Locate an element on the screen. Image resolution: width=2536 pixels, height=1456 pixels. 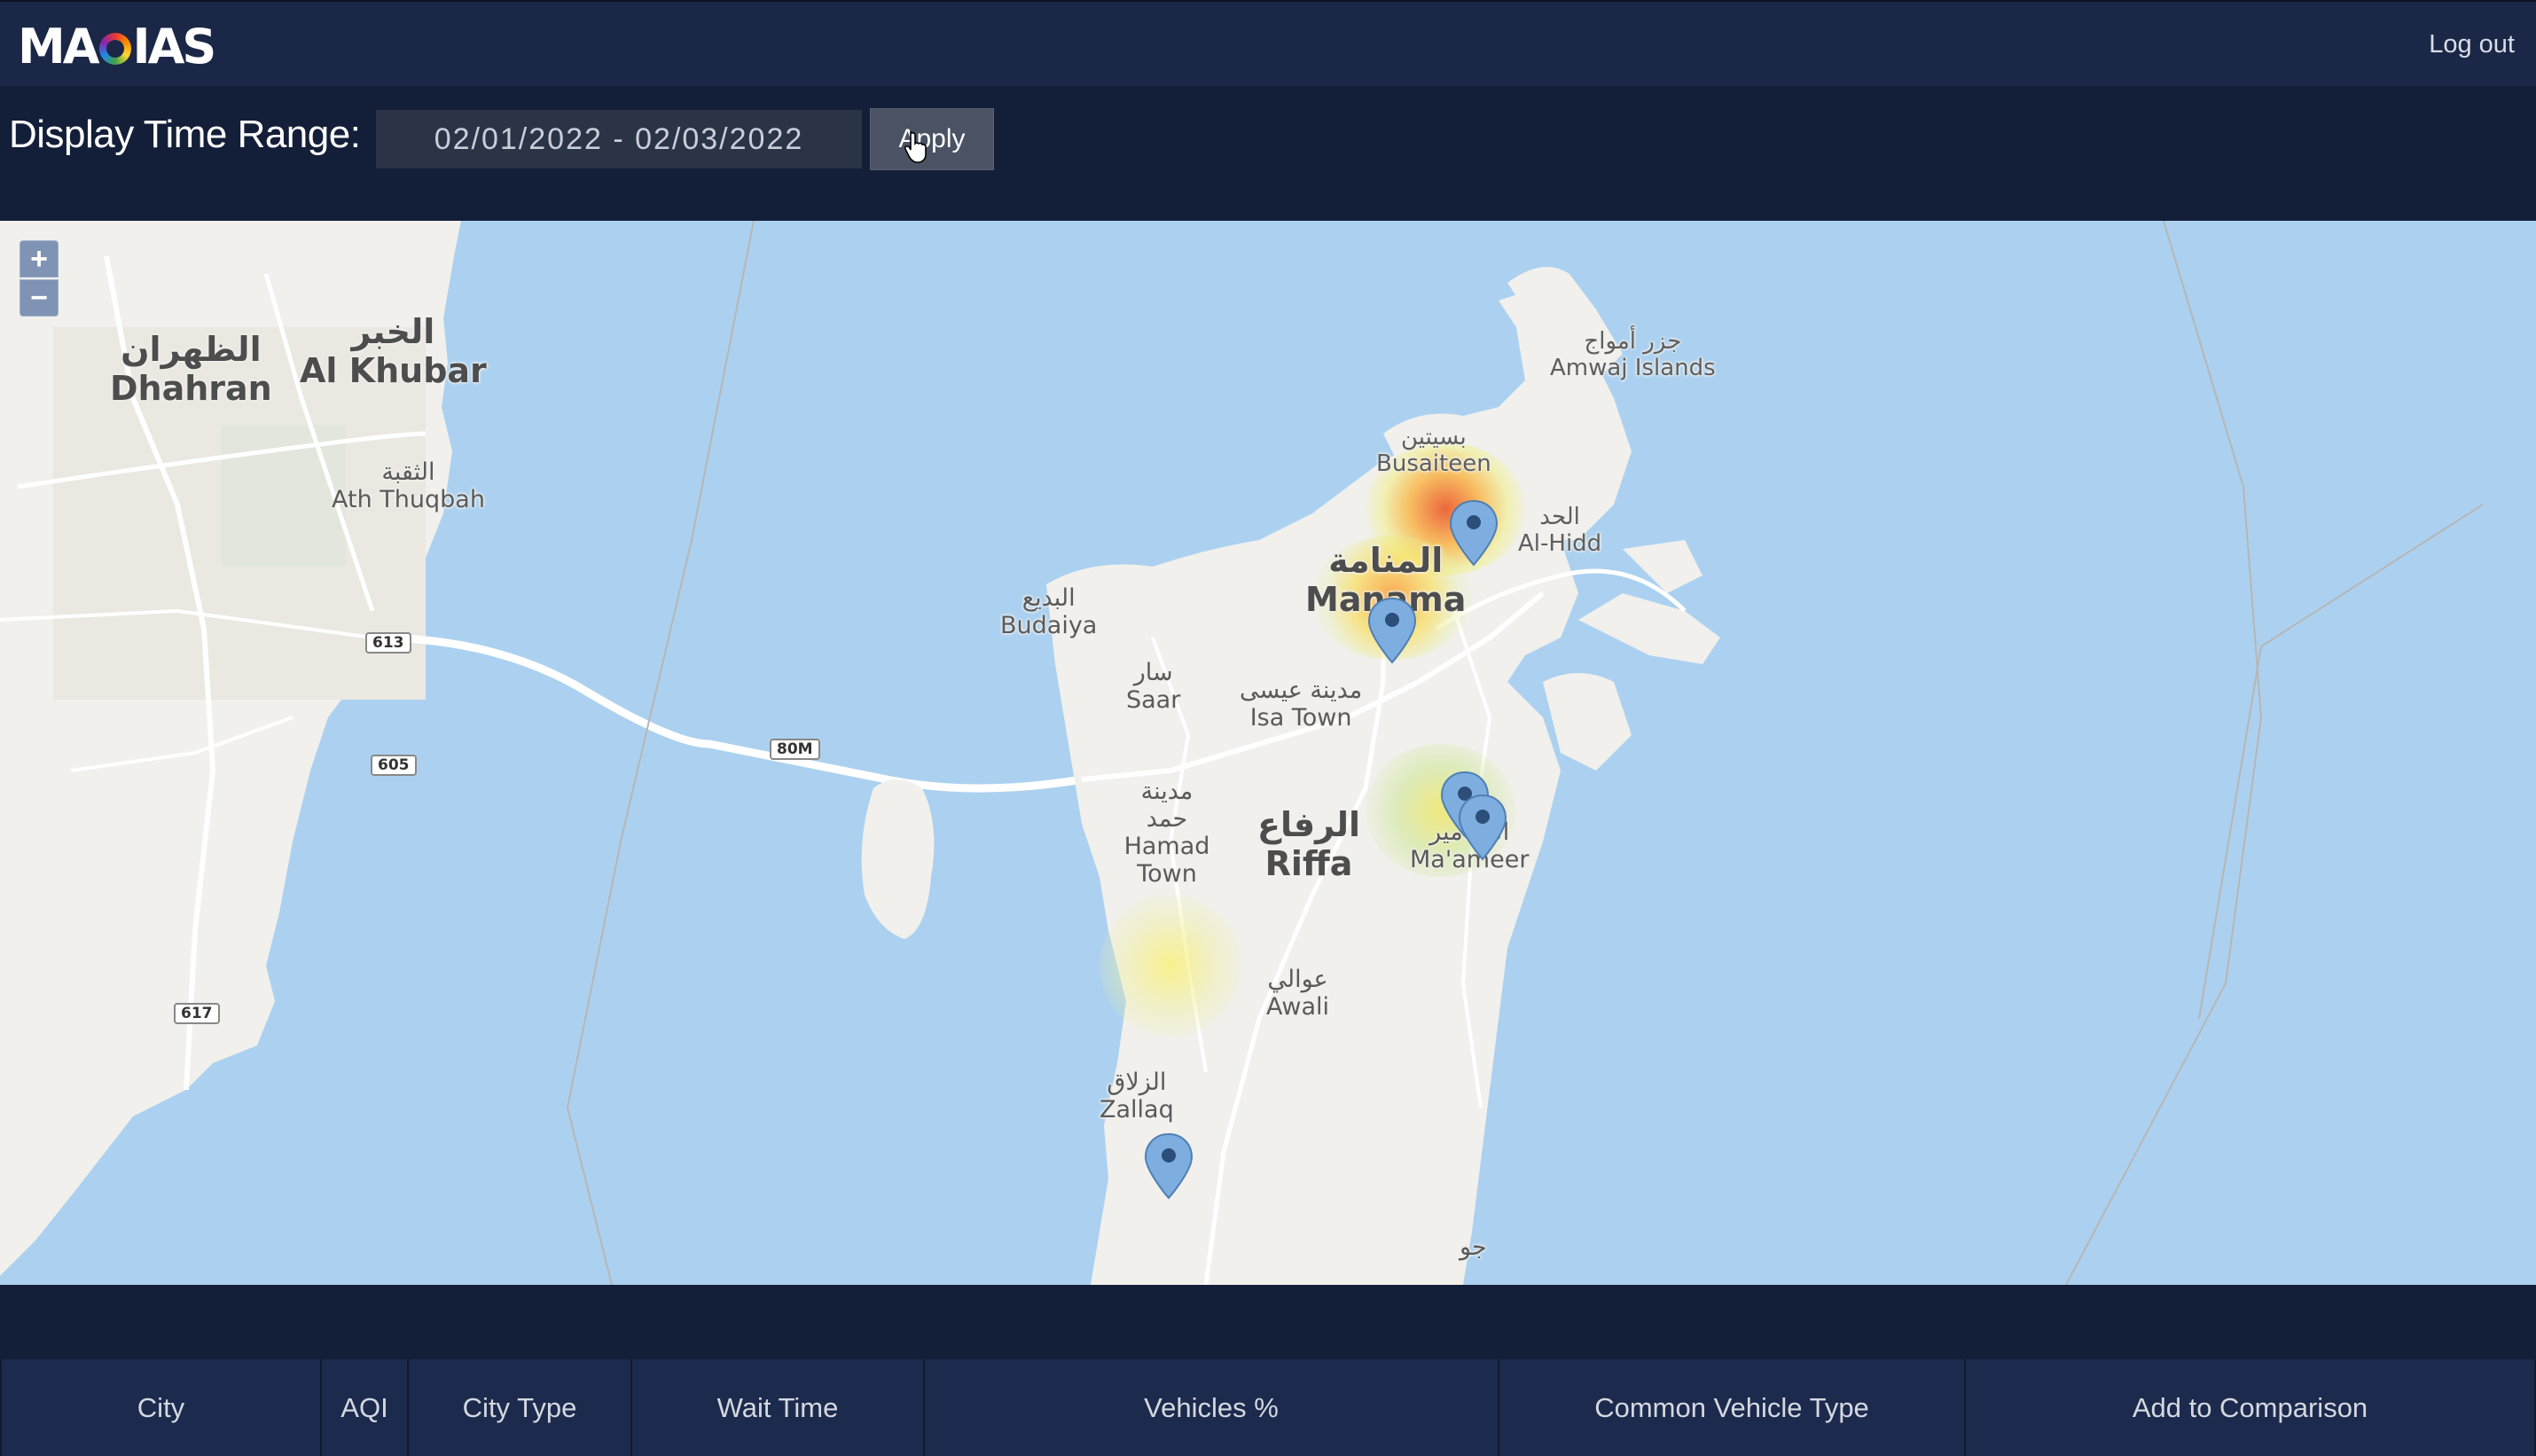
place-amwaj: جزر أمواج Amwaj Islands is located at coordinates (1633, 354).